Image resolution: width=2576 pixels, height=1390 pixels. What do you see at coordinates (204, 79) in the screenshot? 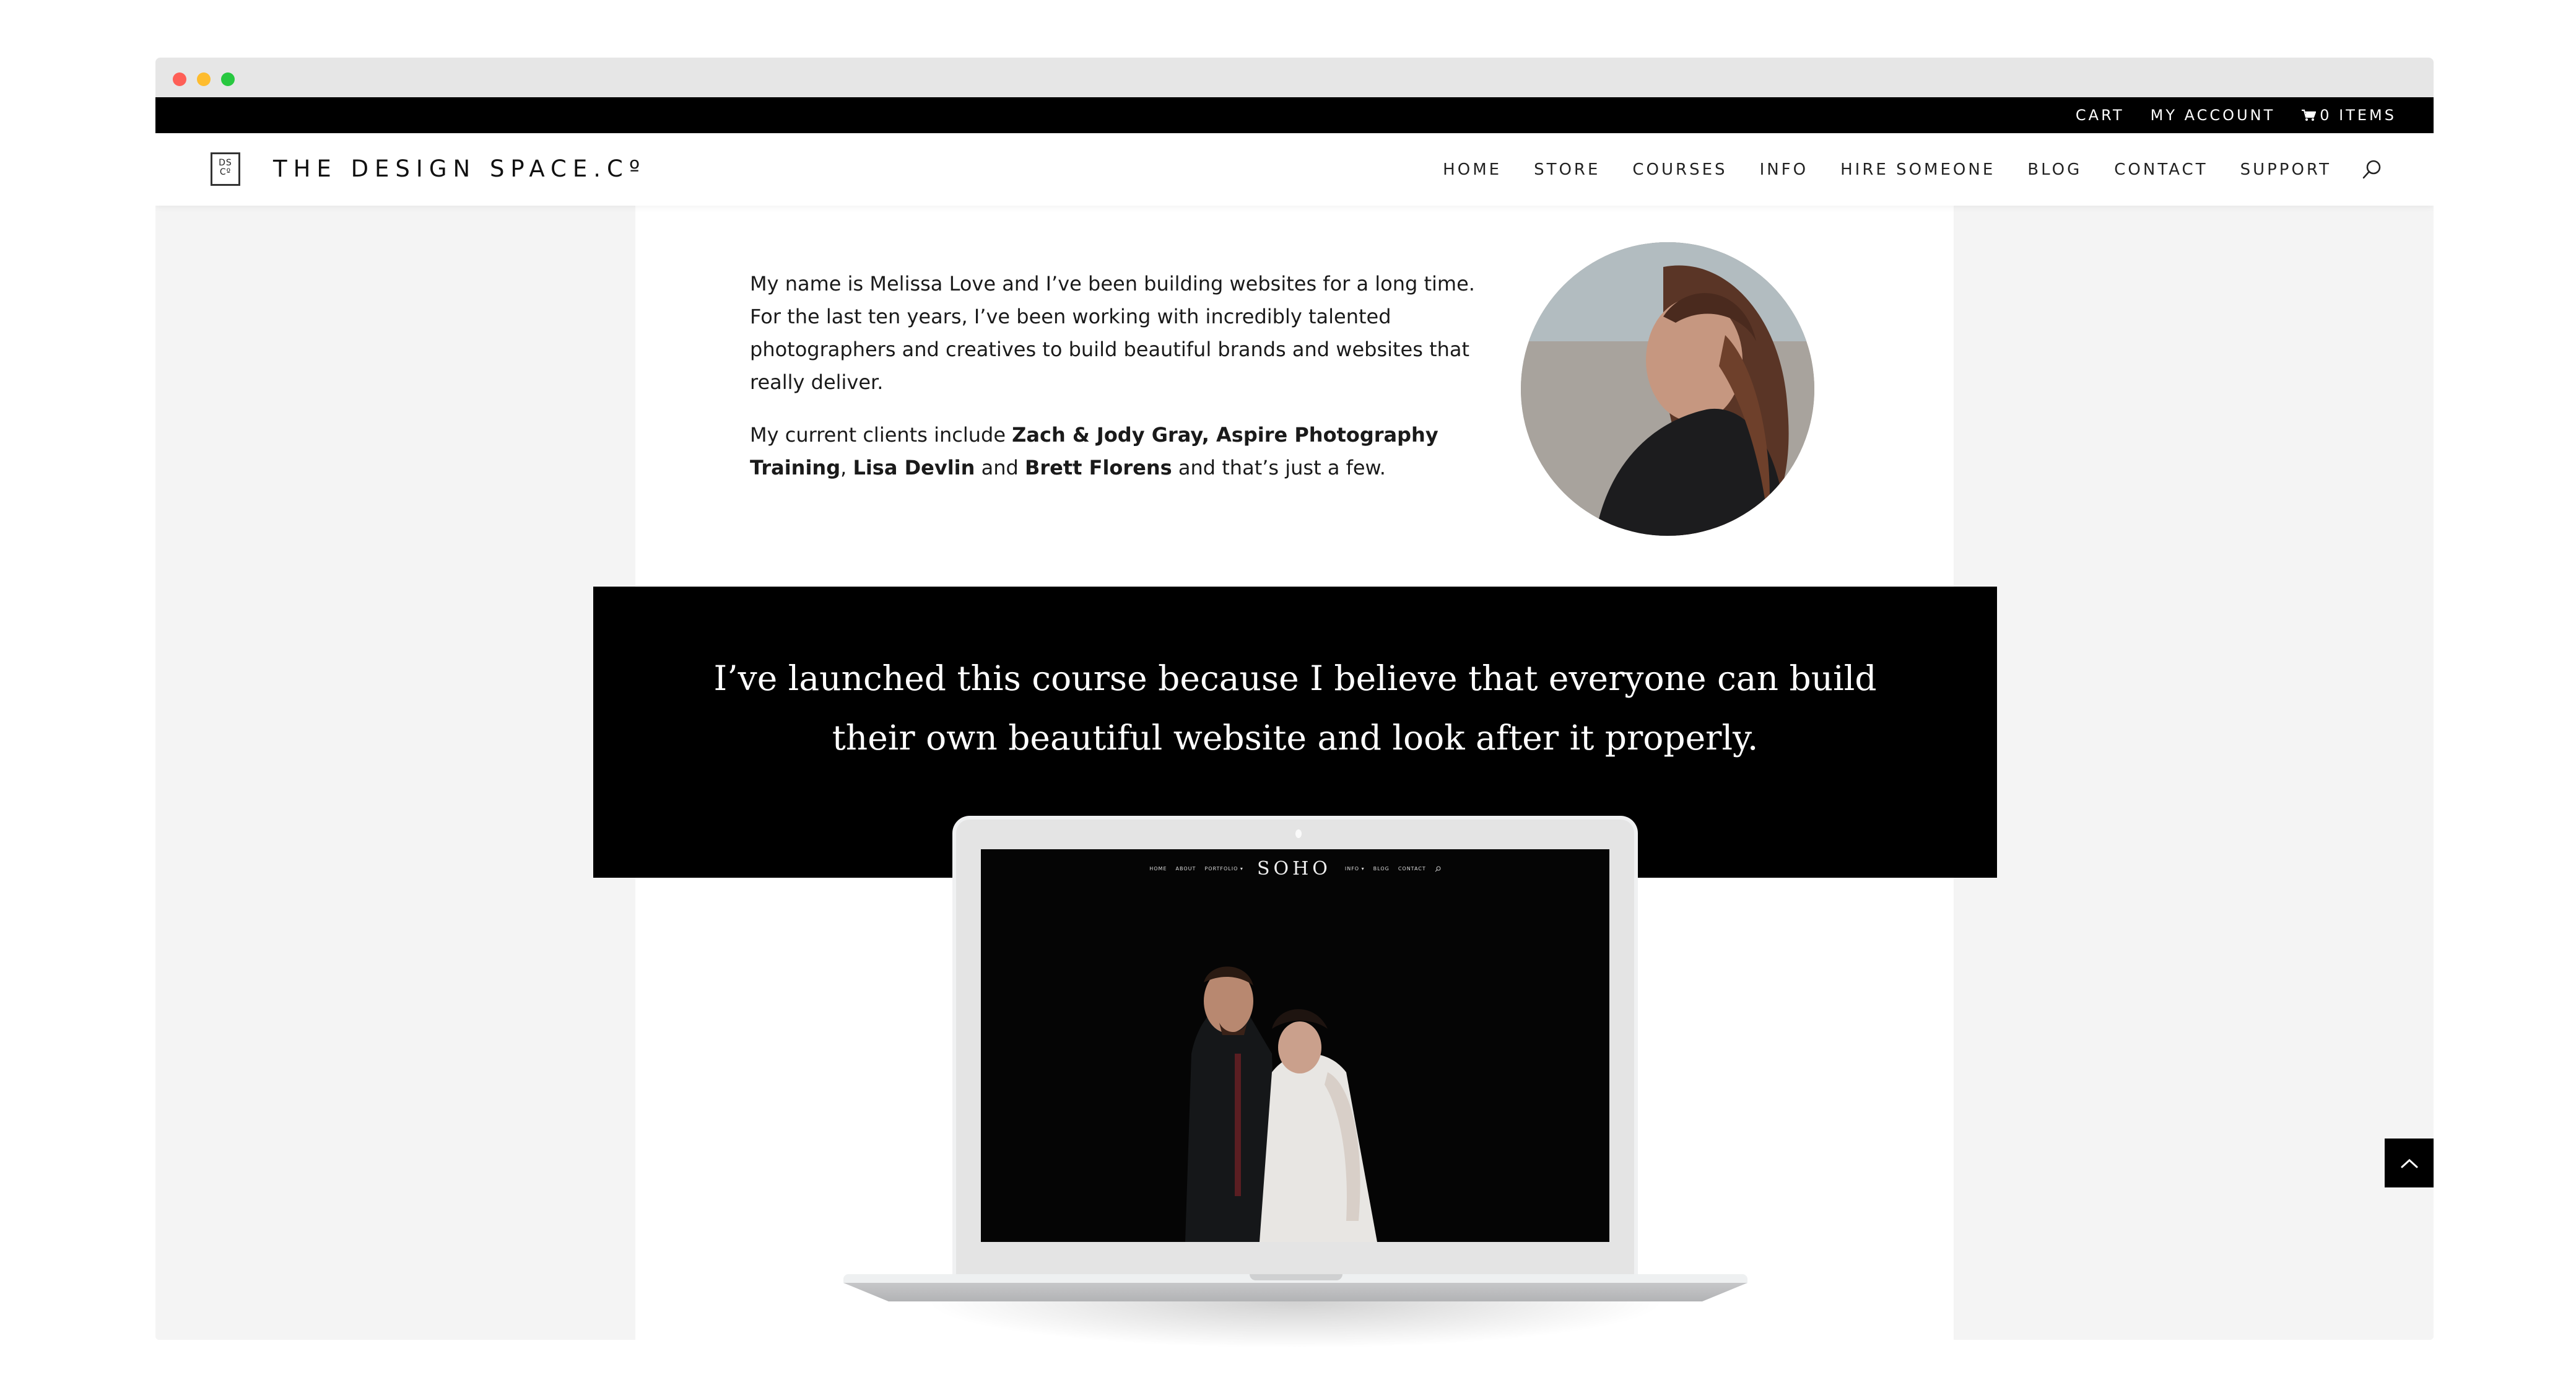
I see `minimize-window-button` at bounding box center [204, 79].